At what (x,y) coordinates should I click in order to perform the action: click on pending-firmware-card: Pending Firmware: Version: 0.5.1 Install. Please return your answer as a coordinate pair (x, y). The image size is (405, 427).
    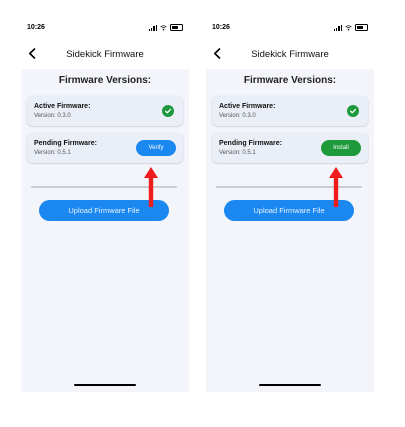
    Looking at the image, I should click on (290, 148).